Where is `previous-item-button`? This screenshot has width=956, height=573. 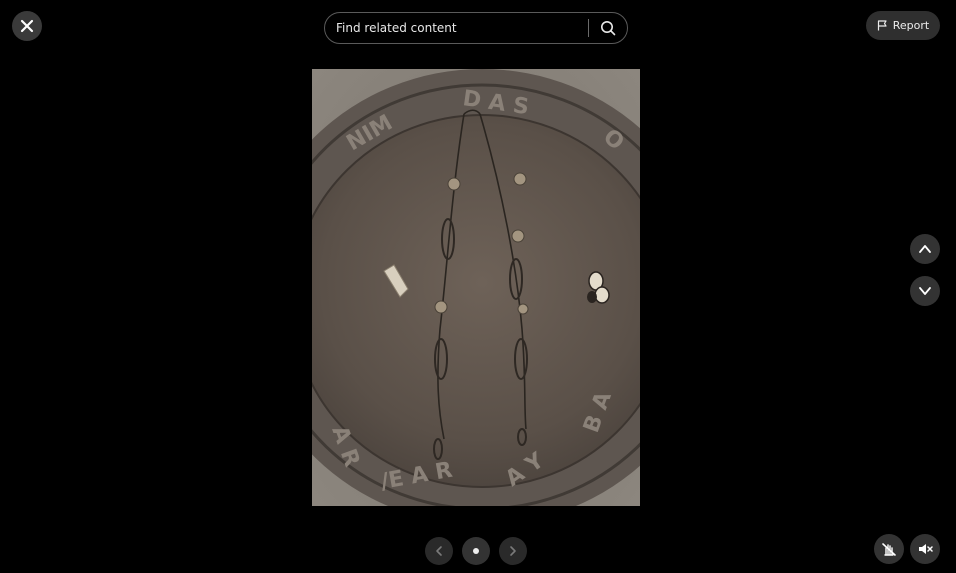
previous-item-button is located at coordinates (925, 249).